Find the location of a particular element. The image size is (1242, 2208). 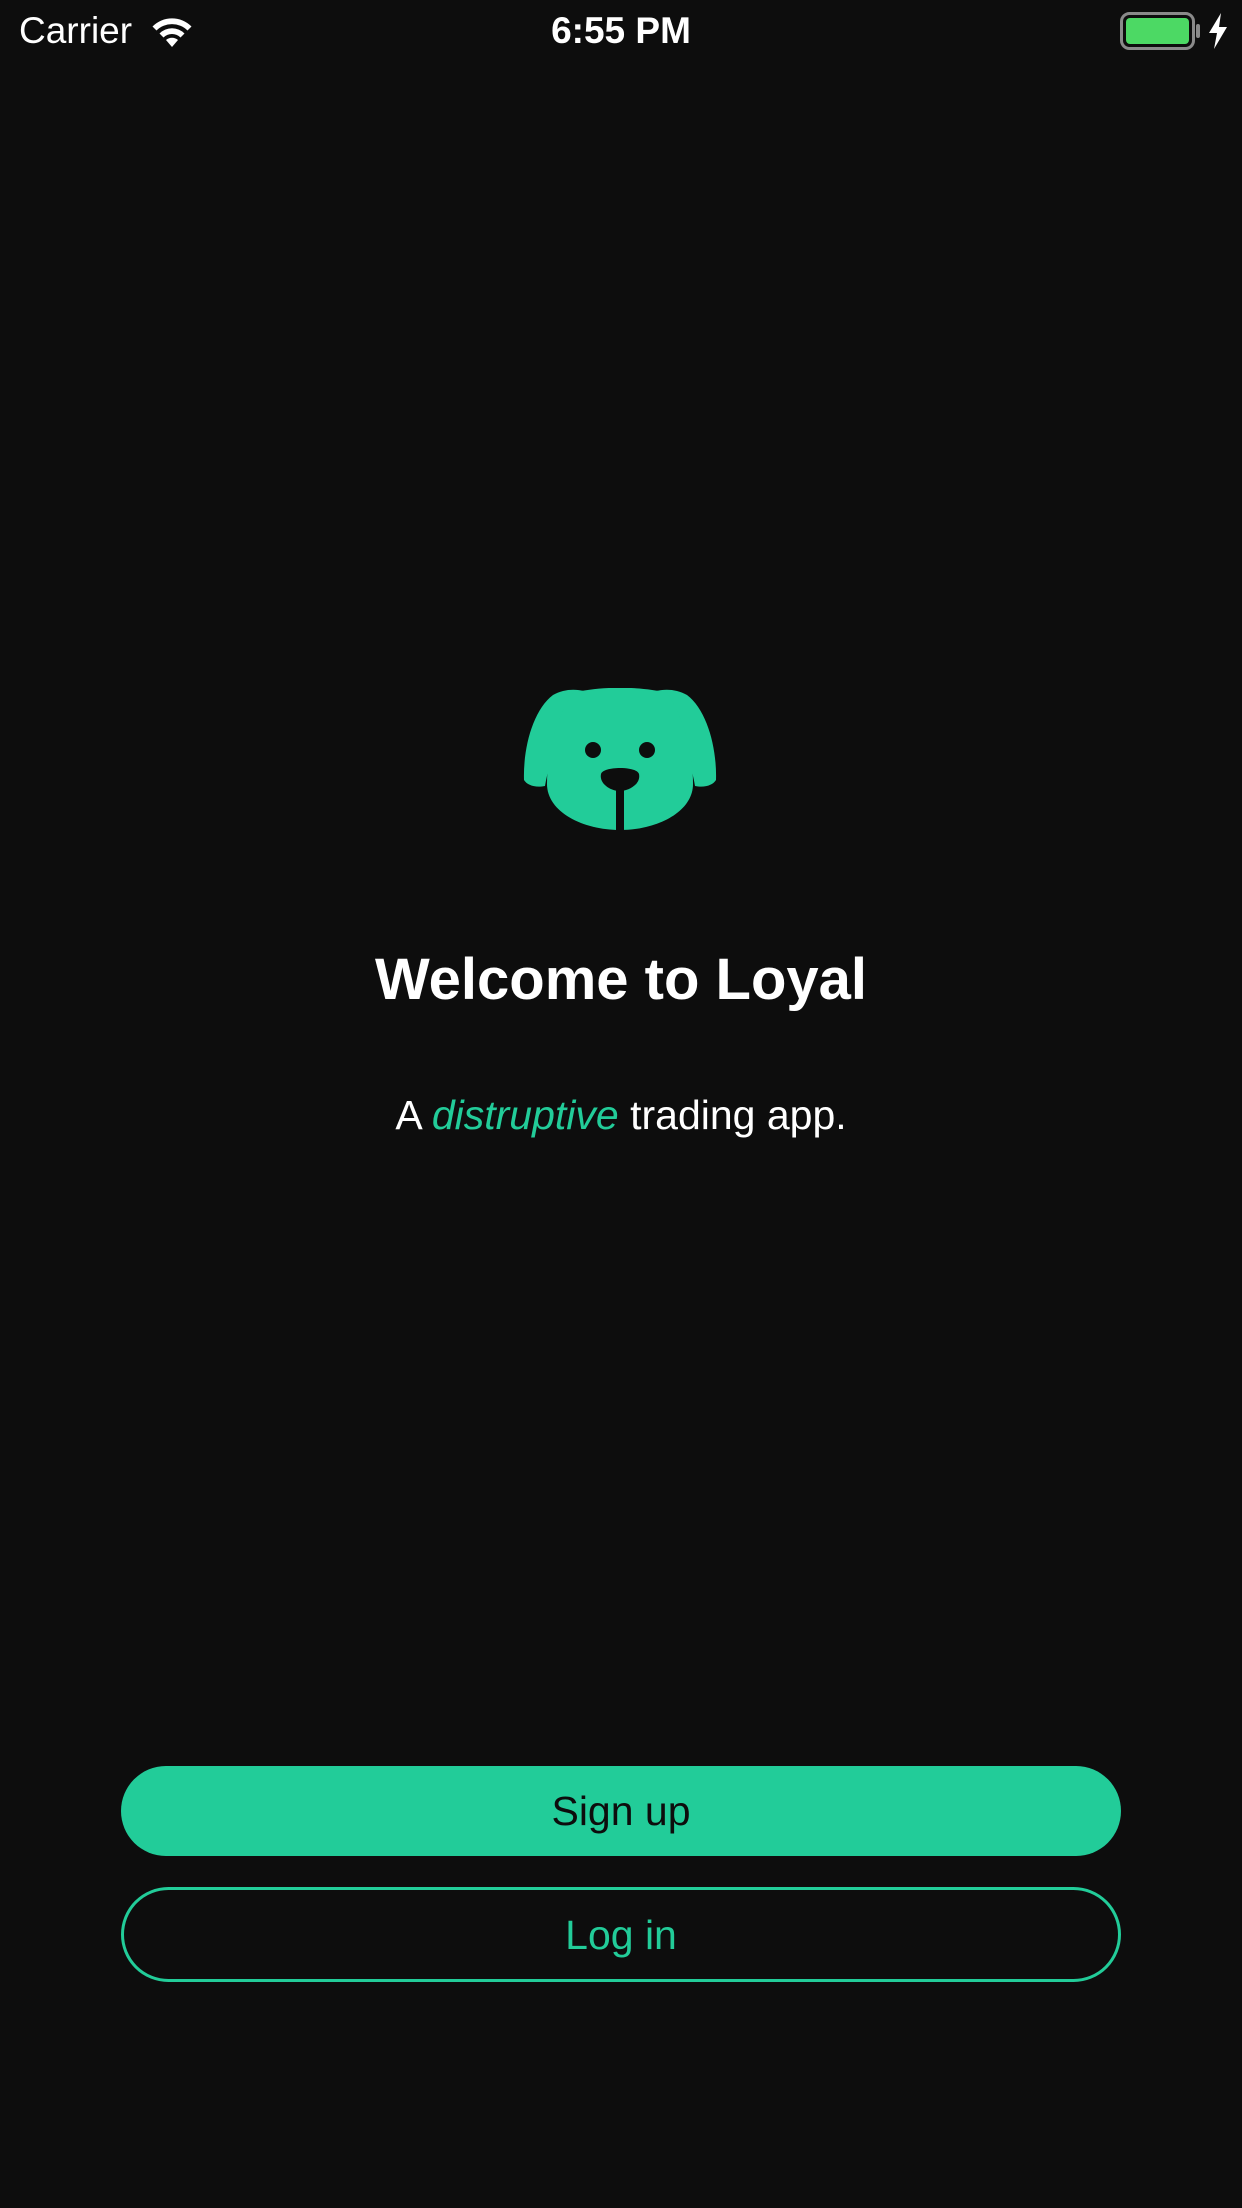

tagline: A distruptive trading app. is located at coordinates (621, 1115).